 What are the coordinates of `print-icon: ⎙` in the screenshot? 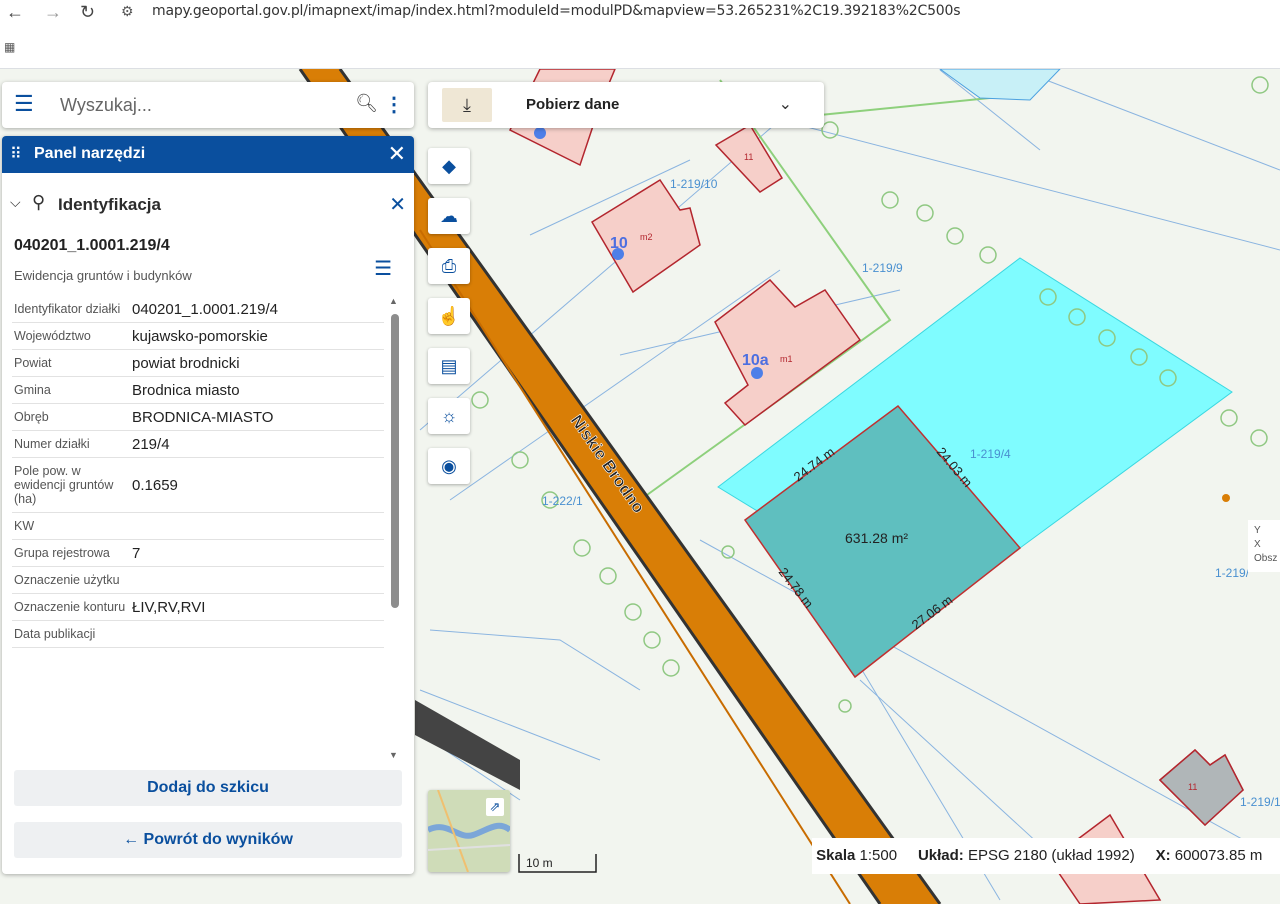 It's located at (449, 266).